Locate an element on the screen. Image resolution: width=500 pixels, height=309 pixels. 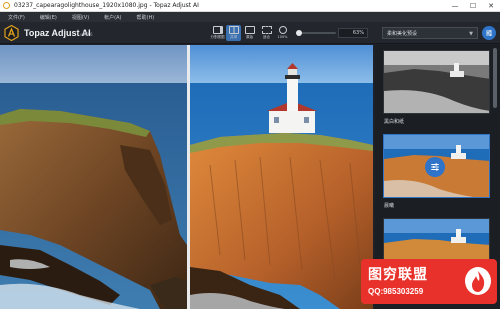
side-by-side-label: 并排 is located at coordinates (233, 37).